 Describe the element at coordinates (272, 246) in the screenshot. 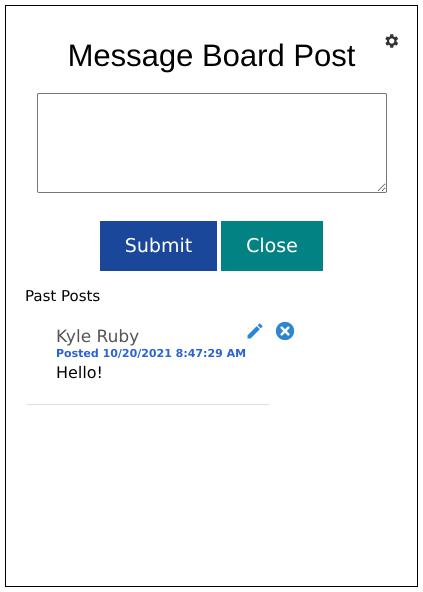

I see `close-button: Close` at that location.